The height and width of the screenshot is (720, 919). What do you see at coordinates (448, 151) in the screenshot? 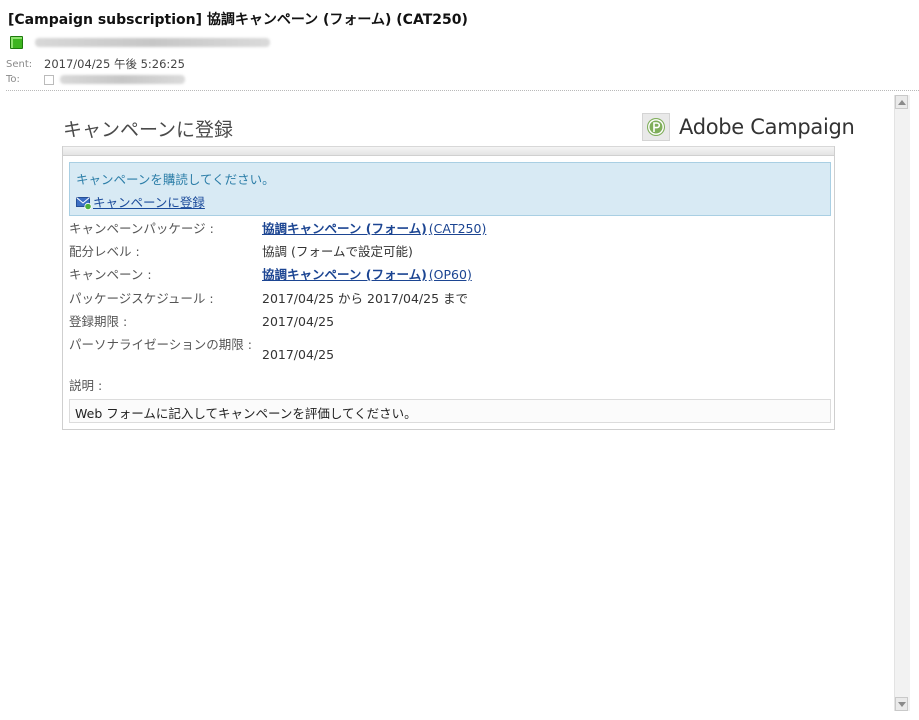
I see `panel-header-bar` at bounding box center [448, 151].